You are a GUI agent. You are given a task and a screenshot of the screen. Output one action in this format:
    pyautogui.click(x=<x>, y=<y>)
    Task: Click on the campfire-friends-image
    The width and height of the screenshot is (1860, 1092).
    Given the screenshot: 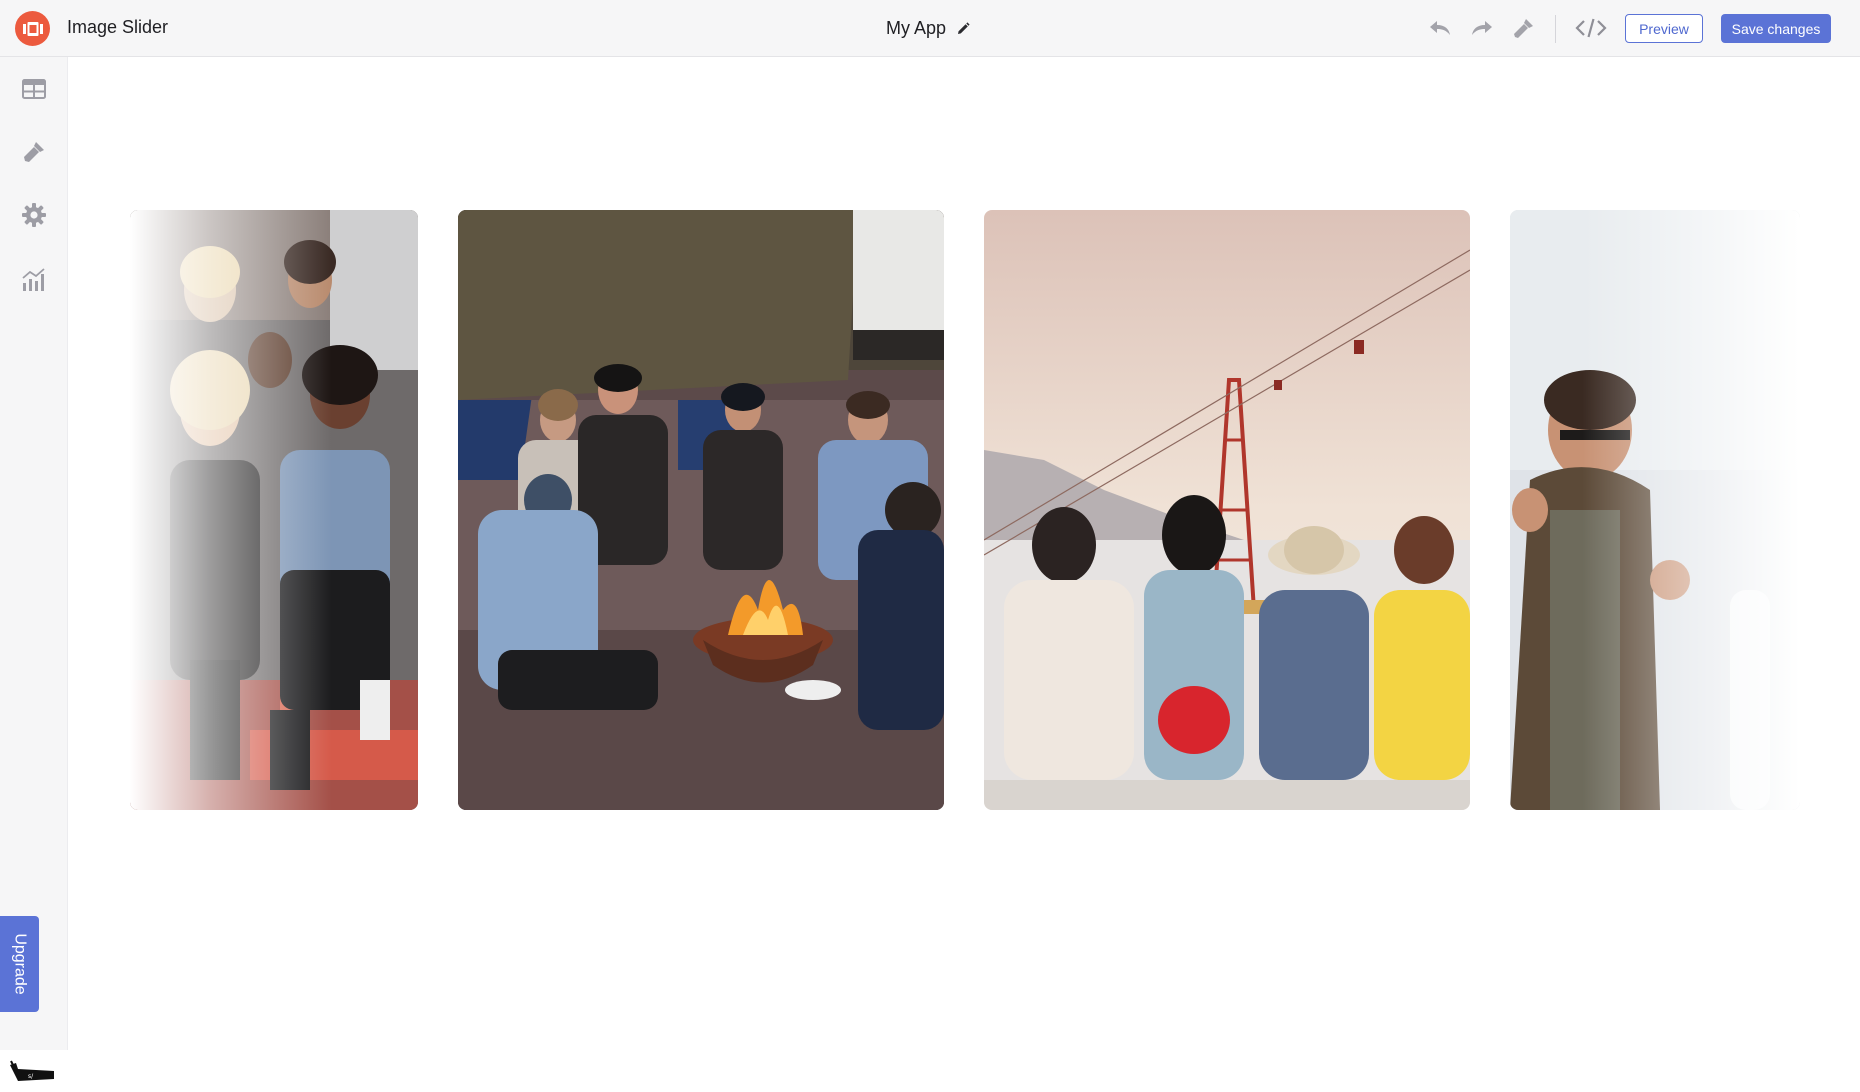 What is the action you would take?
    pyautogui.click(x=701, y=510)
    